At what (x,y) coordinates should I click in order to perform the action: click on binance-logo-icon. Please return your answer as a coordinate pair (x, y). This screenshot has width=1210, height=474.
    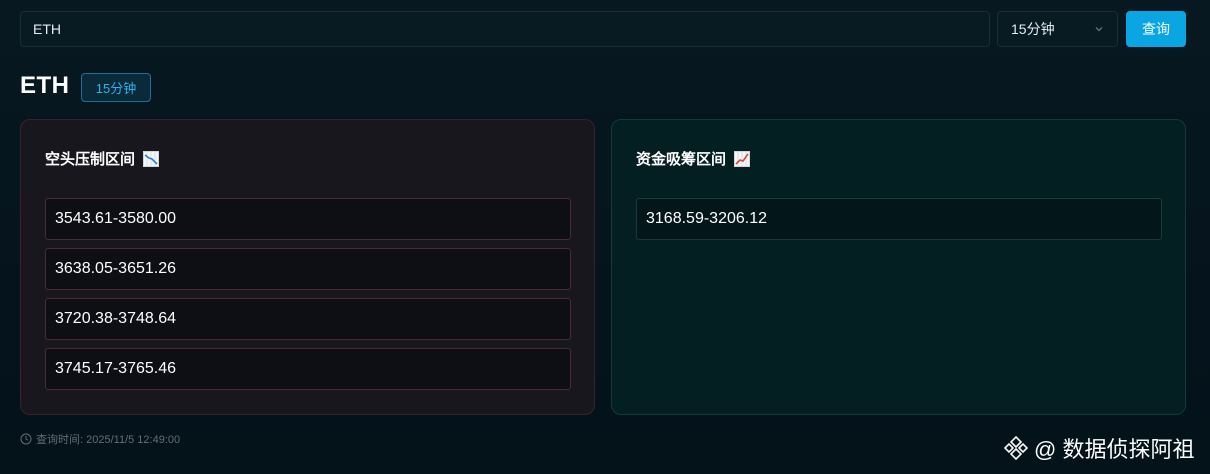
    Looking at the image, I should click on (1016, 448).